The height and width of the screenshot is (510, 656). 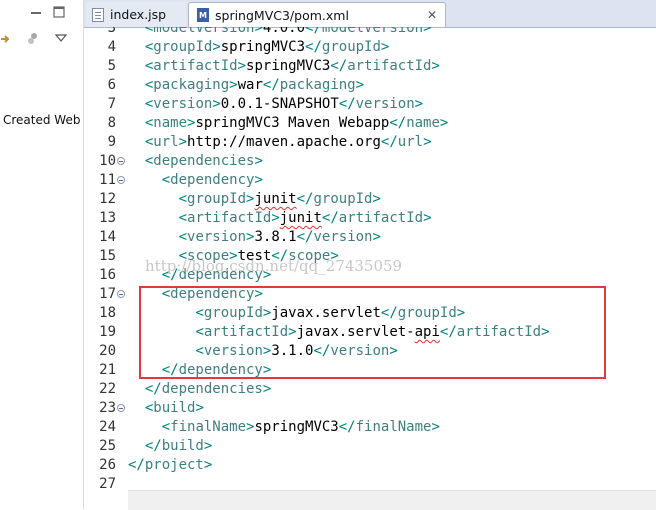 I want to click on code-line: 13 <artifactId>junit</artifactId>, so click(x=370, y=218).